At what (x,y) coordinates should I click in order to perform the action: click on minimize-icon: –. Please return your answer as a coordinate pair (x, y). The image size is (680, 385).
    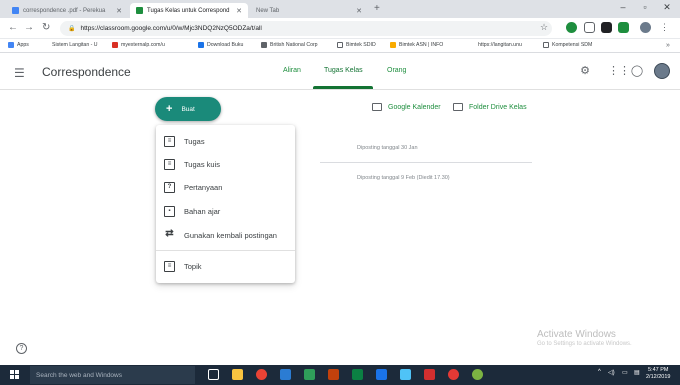
    Looking at the image, I should click on (623, 7).